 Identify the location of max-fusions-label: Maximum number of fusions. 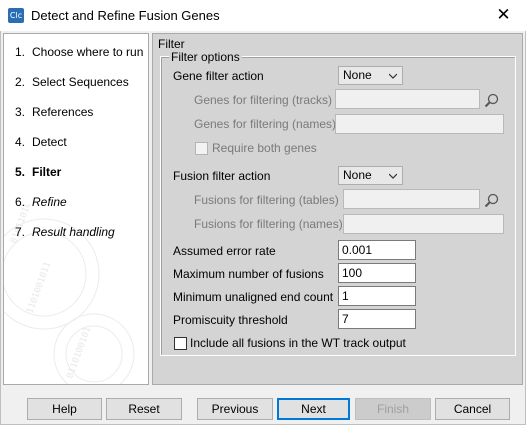
(248, 274).